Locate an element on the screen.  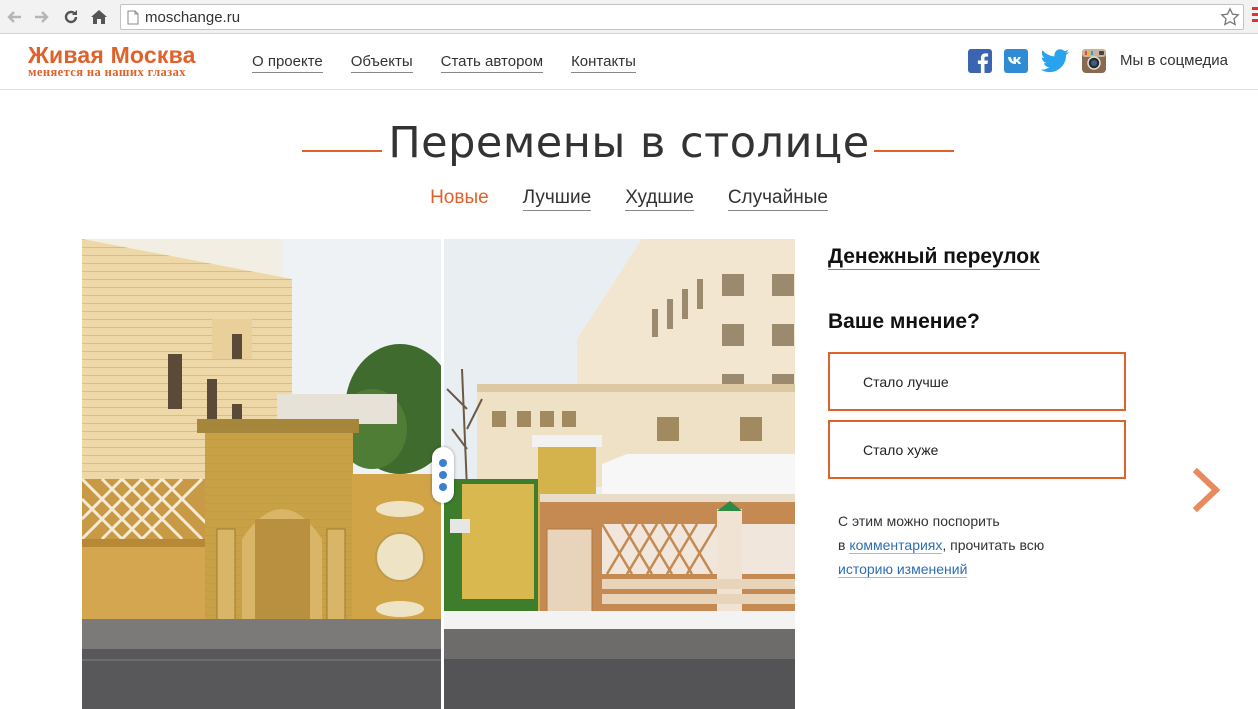
discuss-middle: , прочитать всю is located at coordinates (993, 545).